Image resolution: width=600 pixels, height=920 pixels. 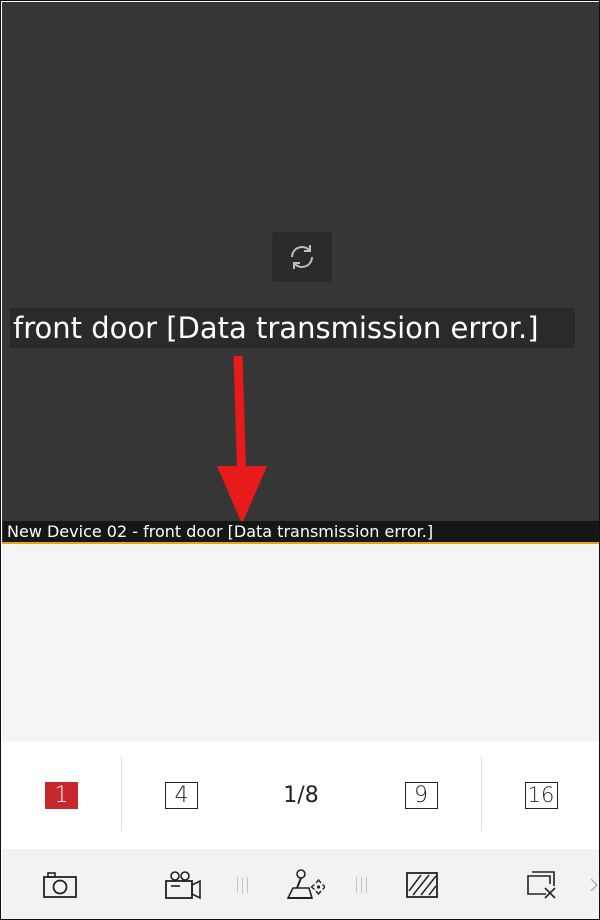 I want to click on layout-4-button: 4, so click(x=181, y=795).